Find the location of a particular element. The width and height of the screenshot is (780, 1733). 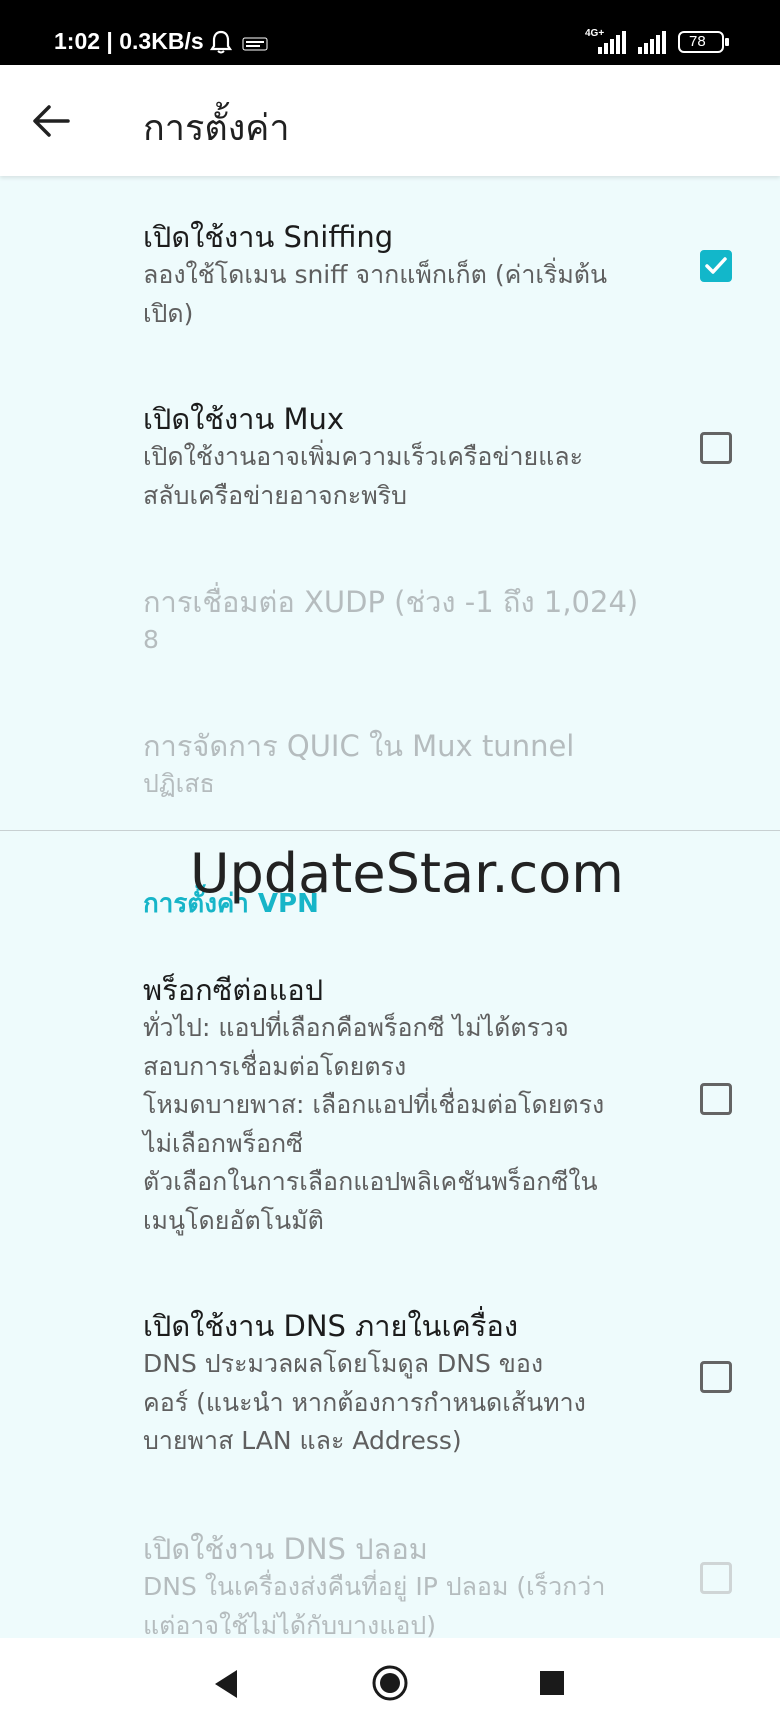

status-bar: 1:02 | 0.3KB/s 4G+ 78 is located at coordinates (390, 32).